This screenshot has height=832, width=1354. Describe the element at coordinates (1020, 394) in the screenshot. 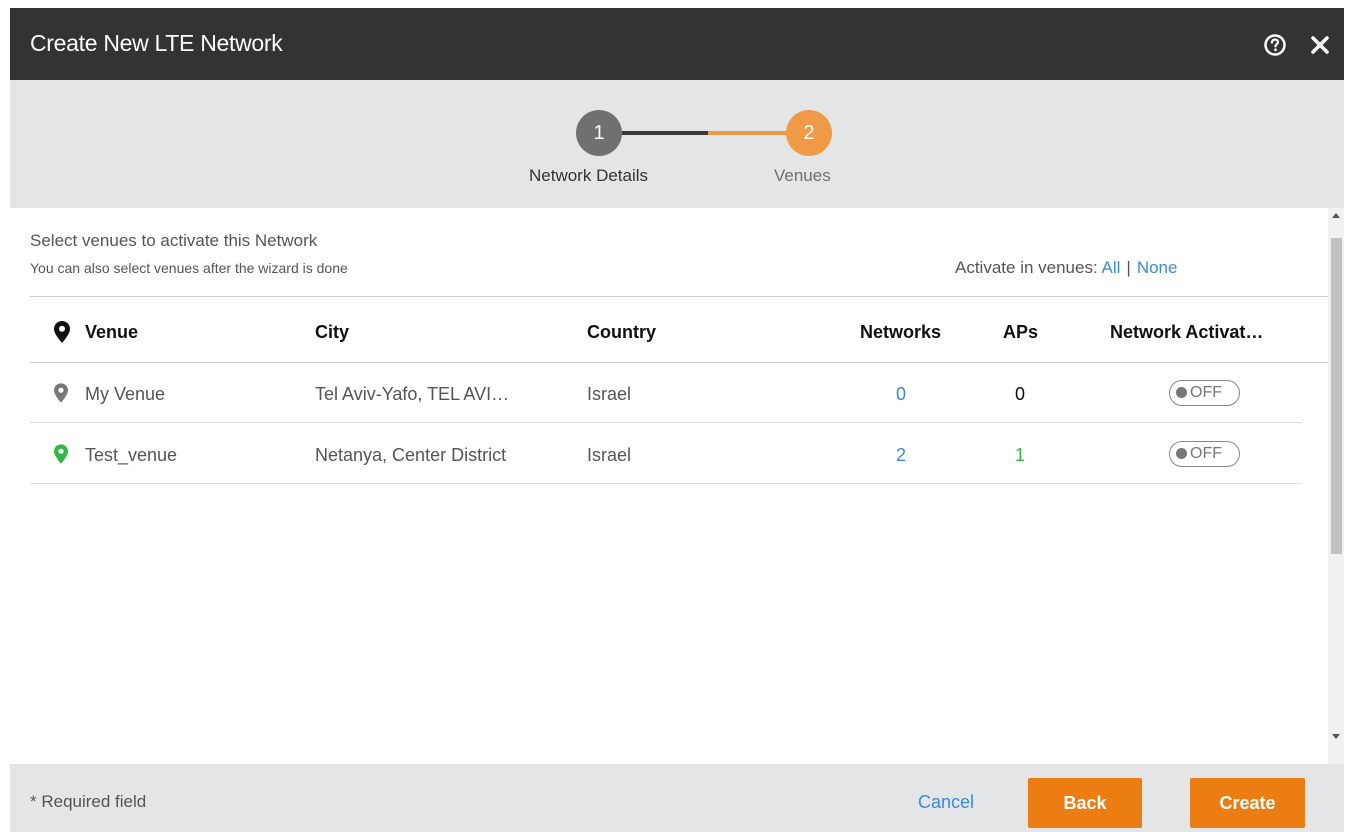

I see `cell-aps: 0` at that location.